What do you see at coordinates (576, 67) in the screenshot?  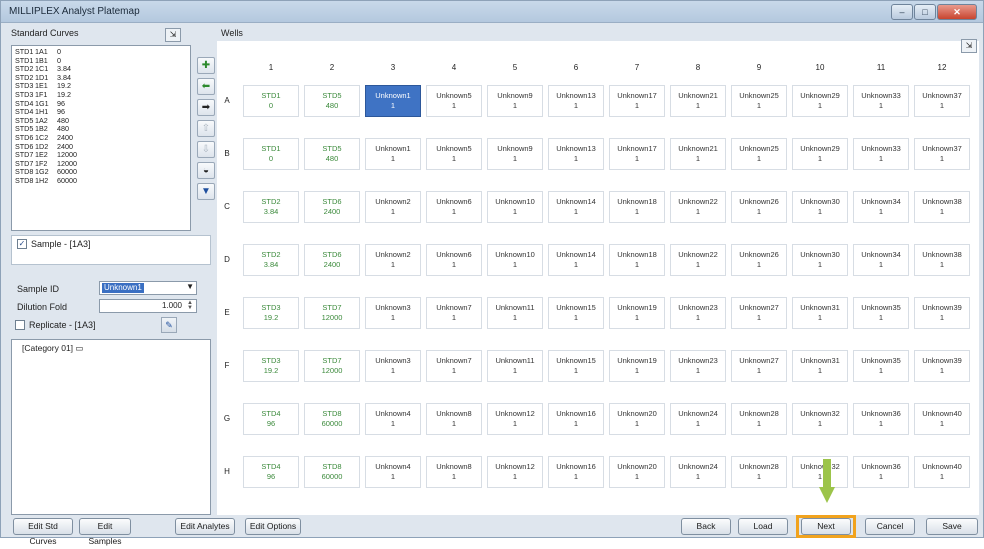 I see `column-header: 6` at bounding box center [576, 67].